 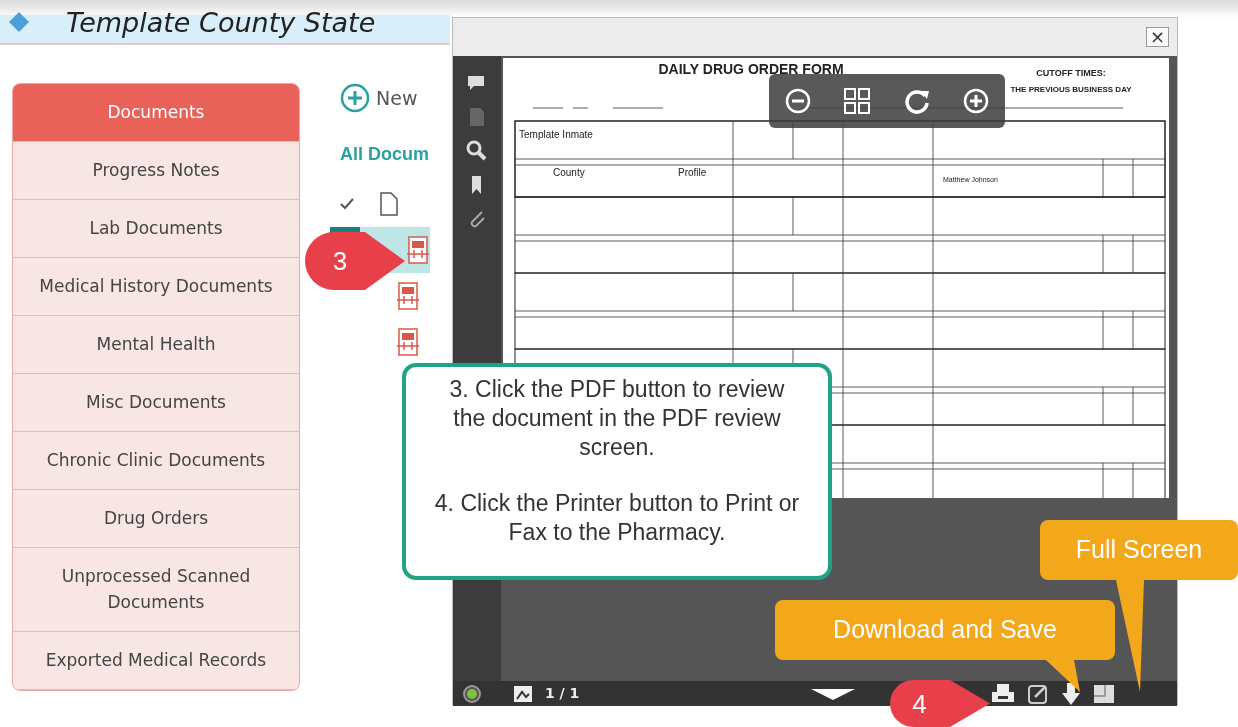 I want to click on instruction-text: 4. Click the Printer button to Print or Fax to the Pharmacy., so click(x=617, y=518).